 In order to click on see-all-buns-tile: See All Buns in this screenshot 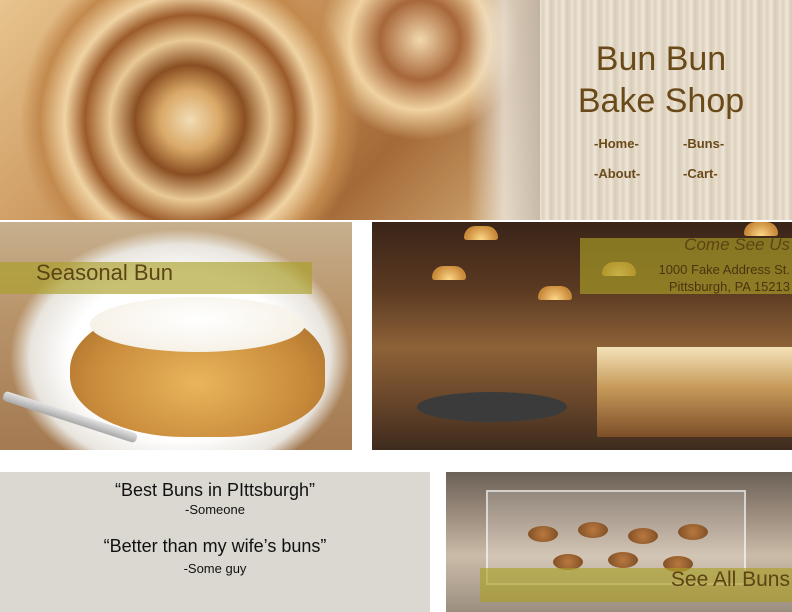, I will do `click(619, 542)`.